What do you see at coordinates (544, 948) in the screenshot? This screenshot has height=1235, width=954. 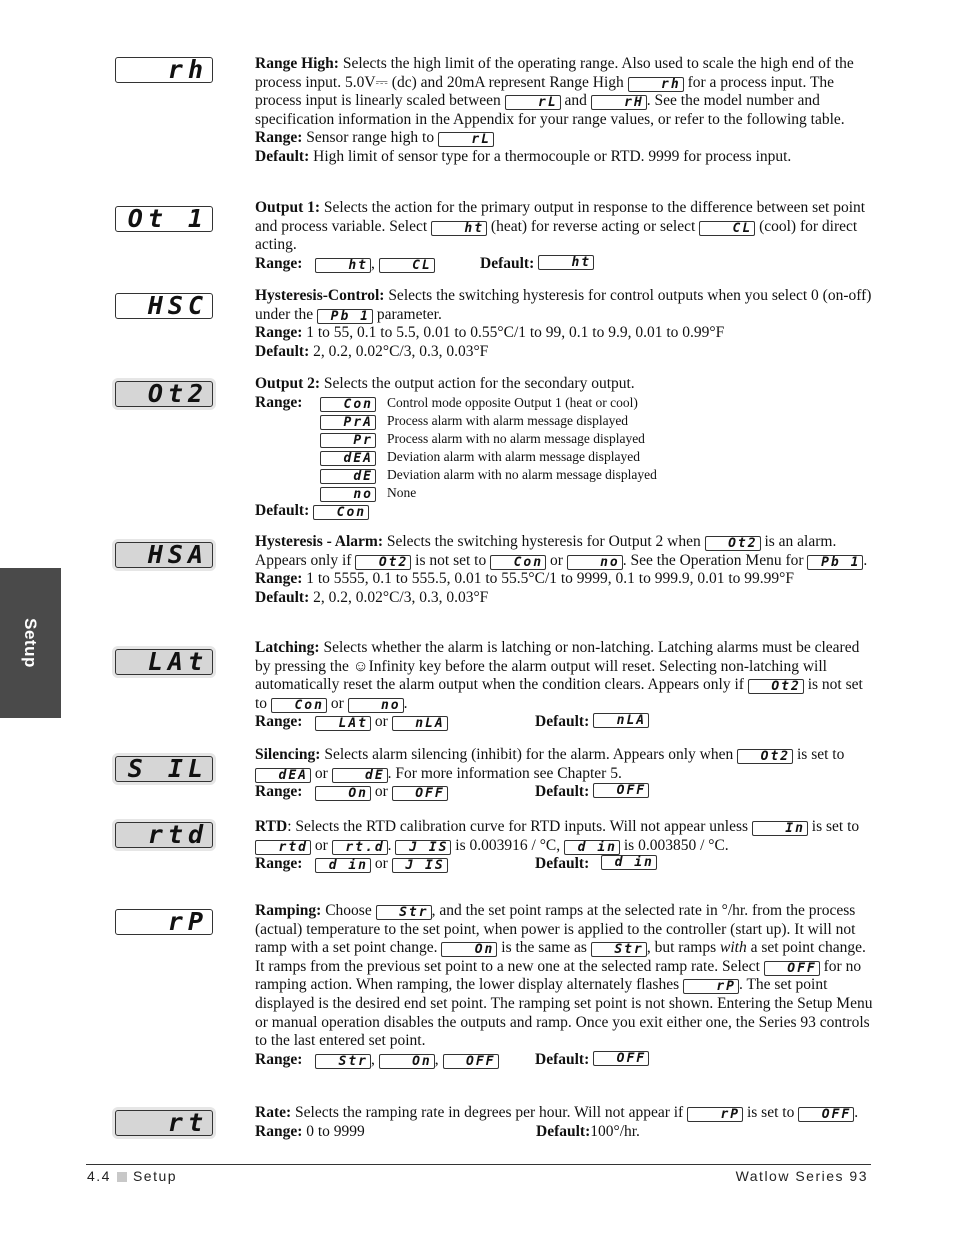 I see `desc: is the same as` at bounding box center [544, 948].